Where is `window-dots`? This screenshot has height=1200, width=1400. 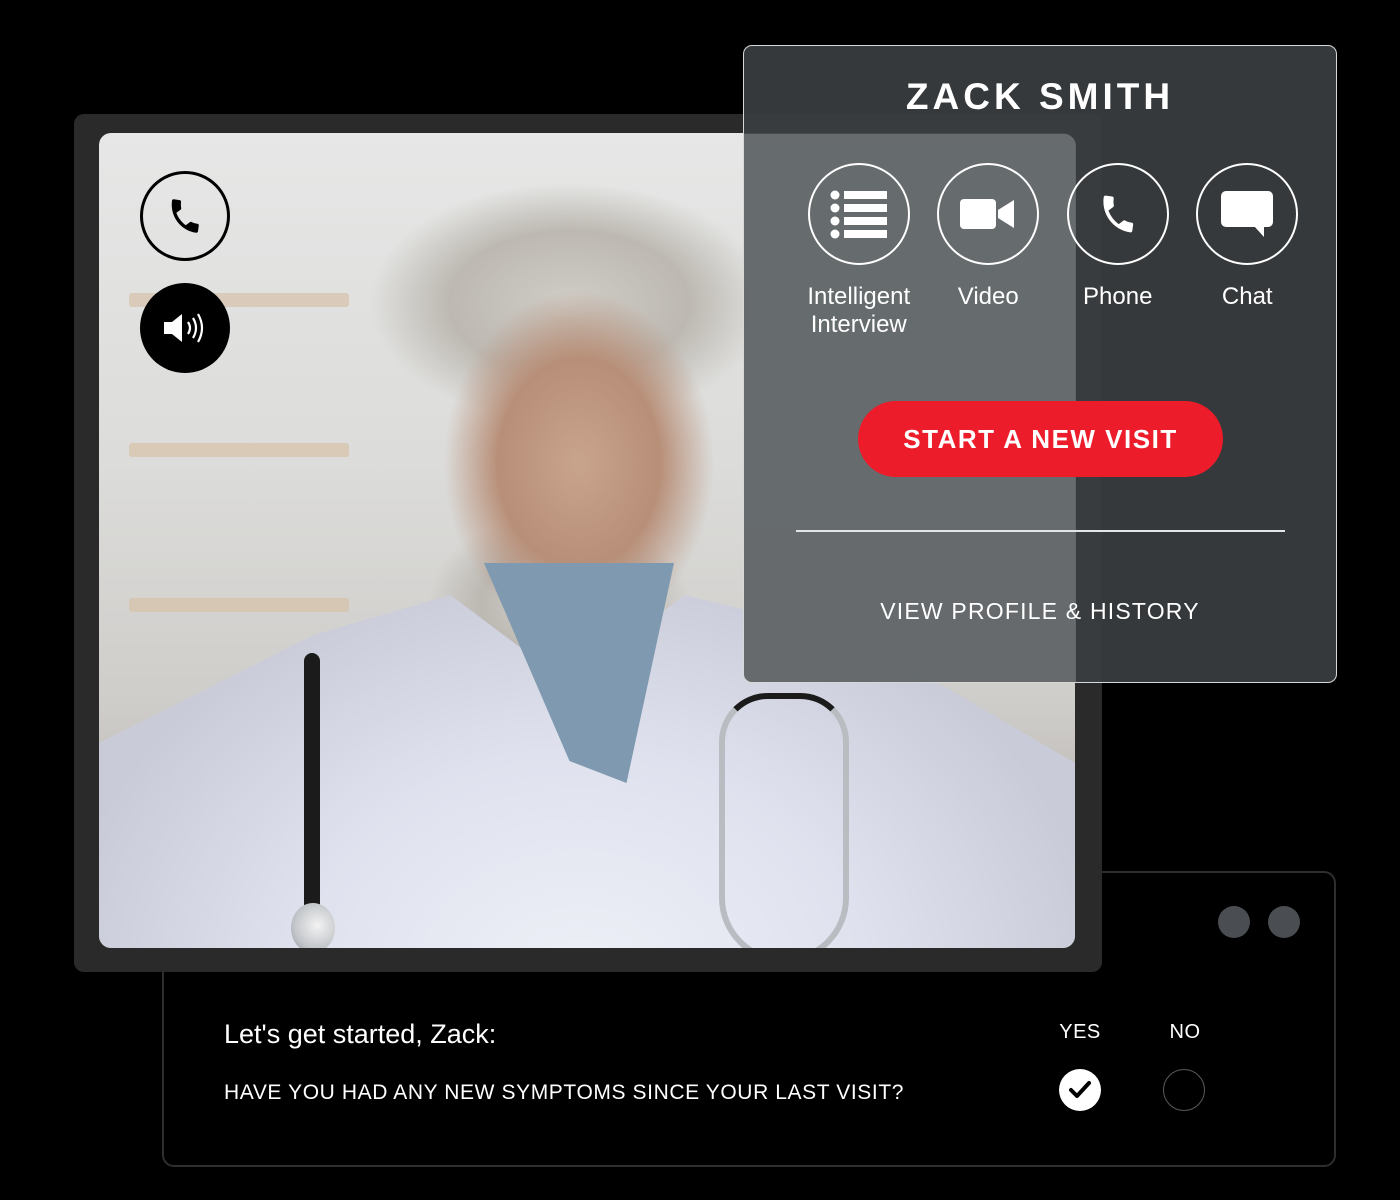 window-dots is located at coordinates (1259, 922).